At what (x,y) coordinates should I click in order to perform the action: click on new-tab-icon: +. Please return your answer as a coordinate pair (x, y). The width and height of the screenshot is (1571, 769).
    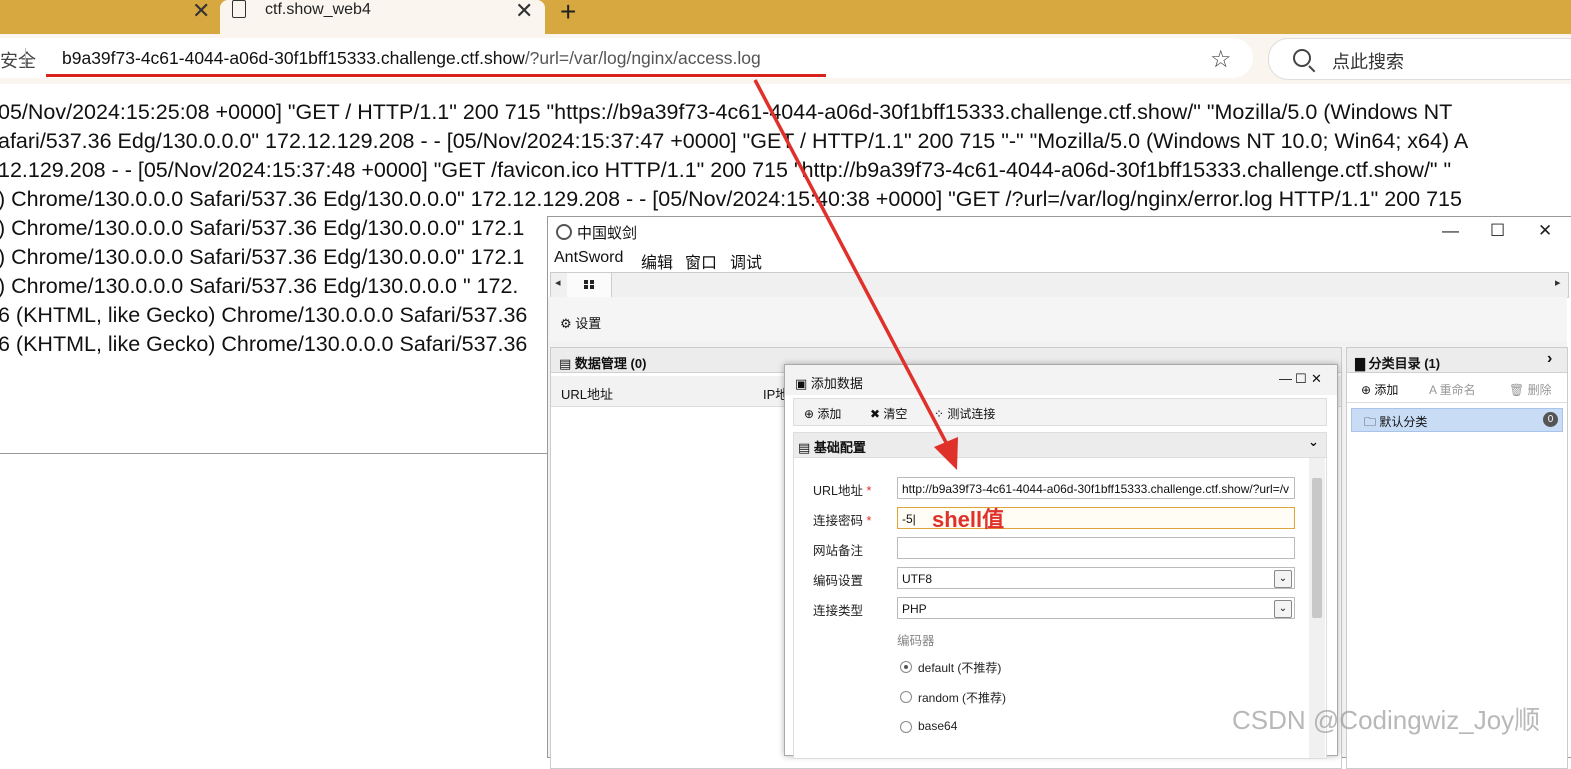
    Looking at the image, I should click on (568, 14).